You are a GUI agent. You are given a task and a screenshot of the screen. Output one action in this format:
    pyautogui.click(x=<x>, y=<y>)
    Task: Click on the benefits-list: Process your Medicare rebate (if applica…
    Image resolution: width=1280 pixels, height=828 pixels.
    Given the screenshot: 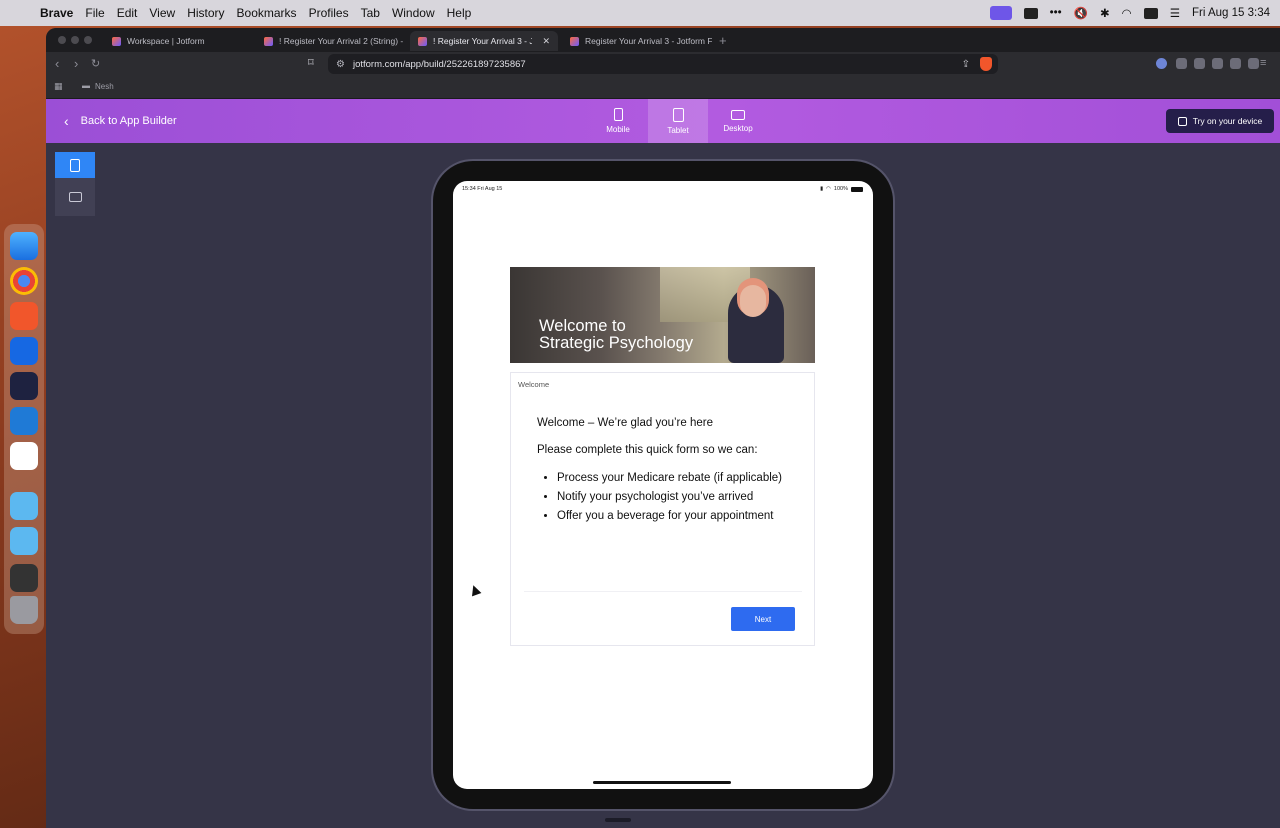 What is the action you would take?
    pyautogui.click(x=662, y=497)
    